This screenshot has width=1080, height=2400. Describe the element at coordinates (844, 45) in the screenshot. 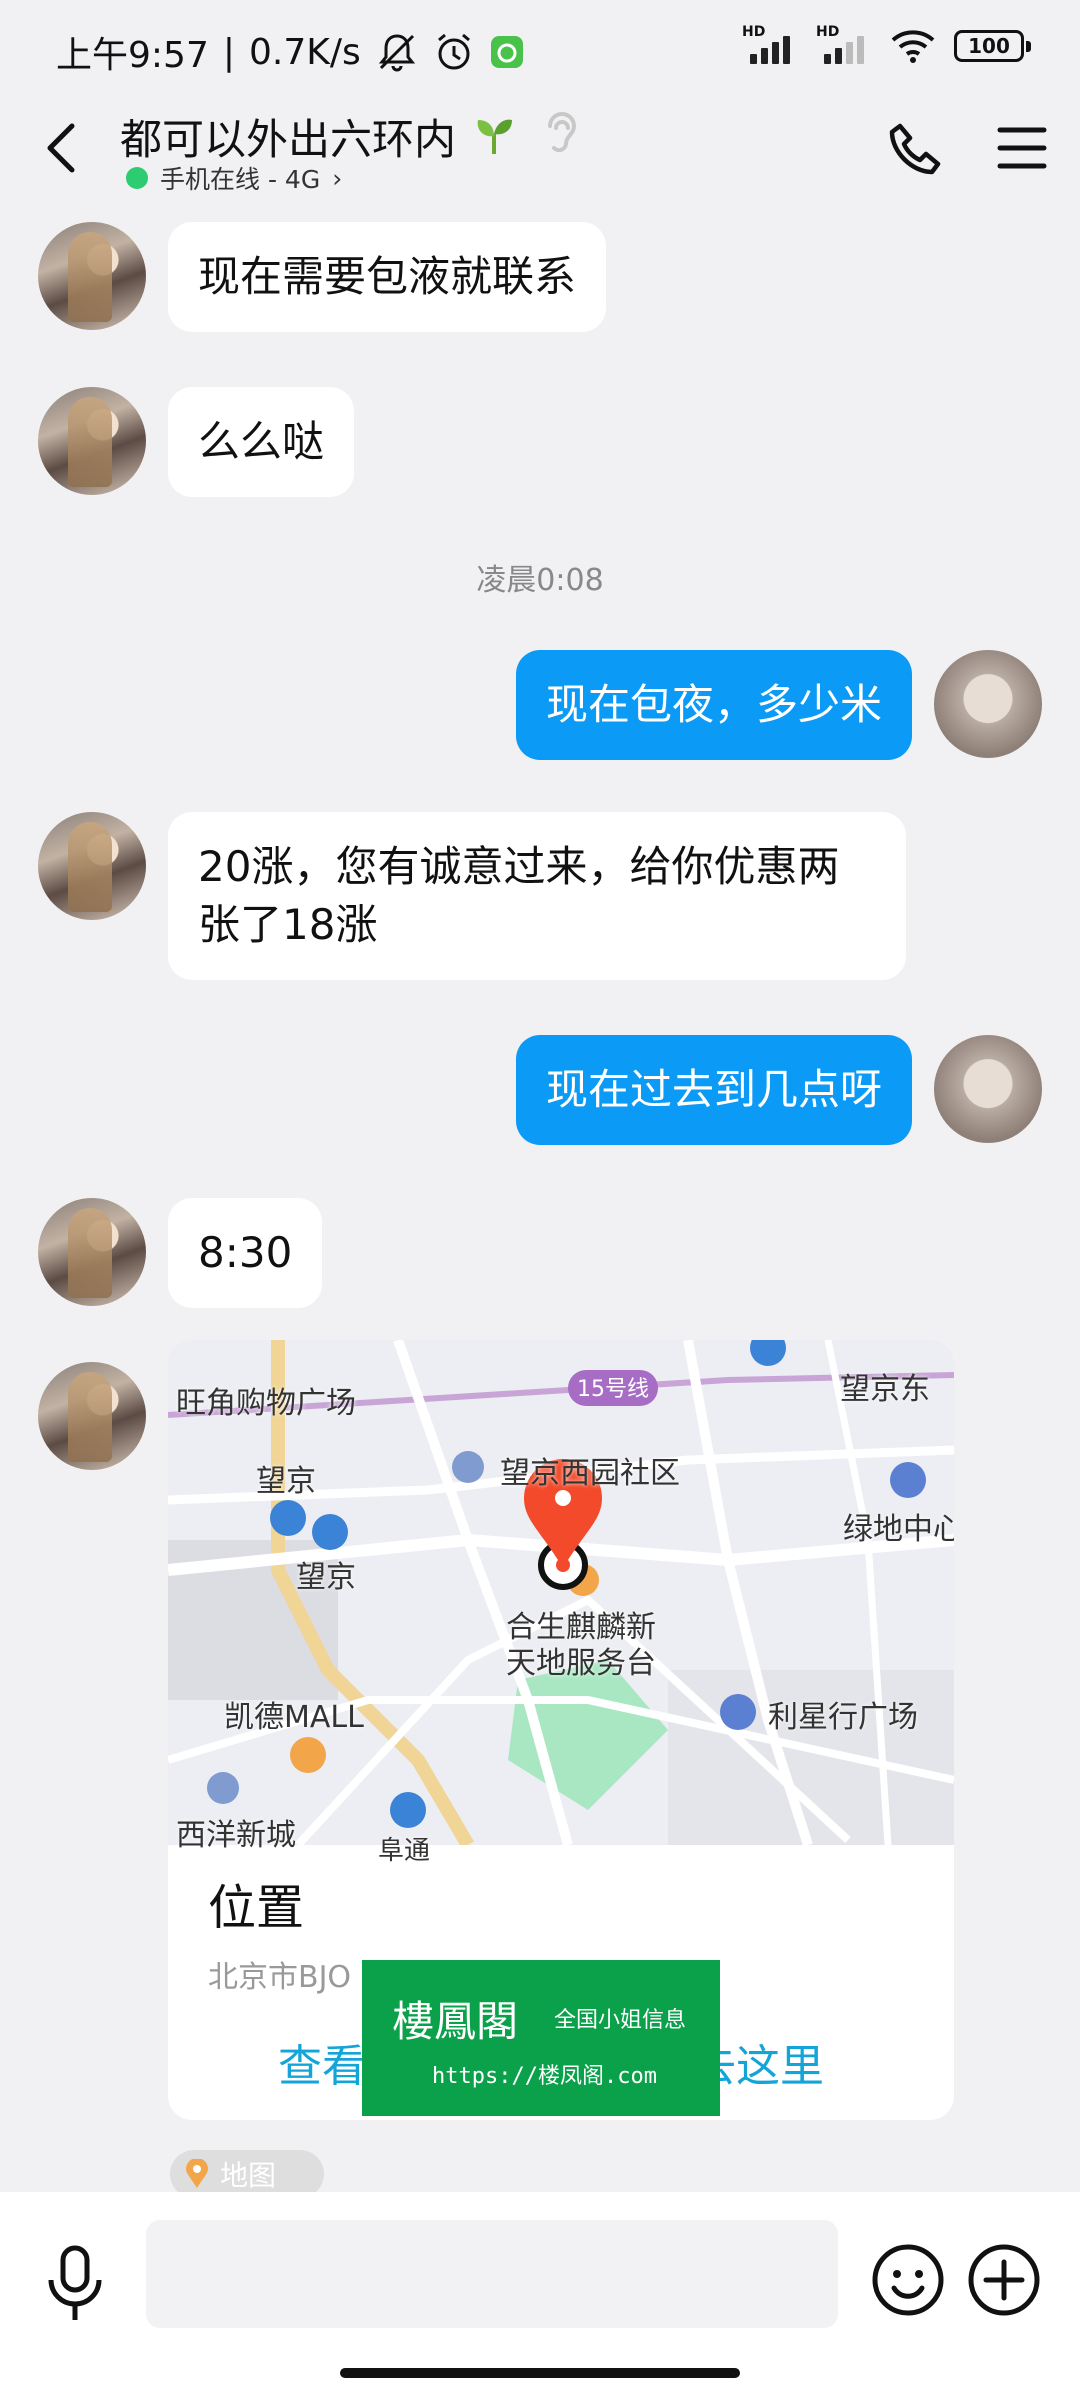

I see `signal-sim2-icon: HD` at that location.